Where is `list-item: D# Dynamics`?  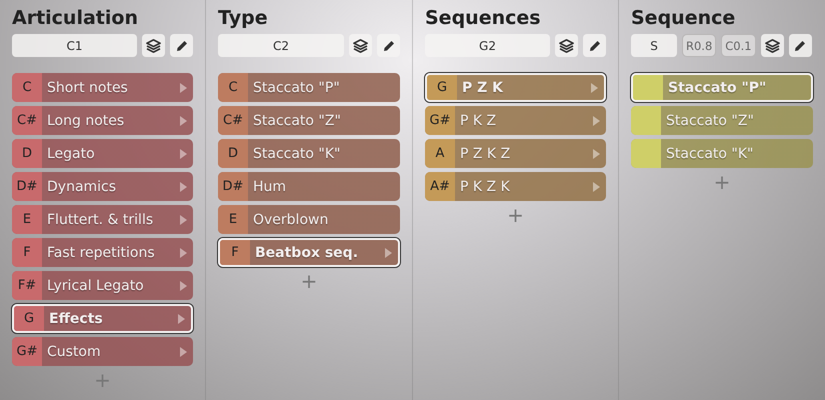 list-item: D# Dynamics is located at coordinates (102, 186).